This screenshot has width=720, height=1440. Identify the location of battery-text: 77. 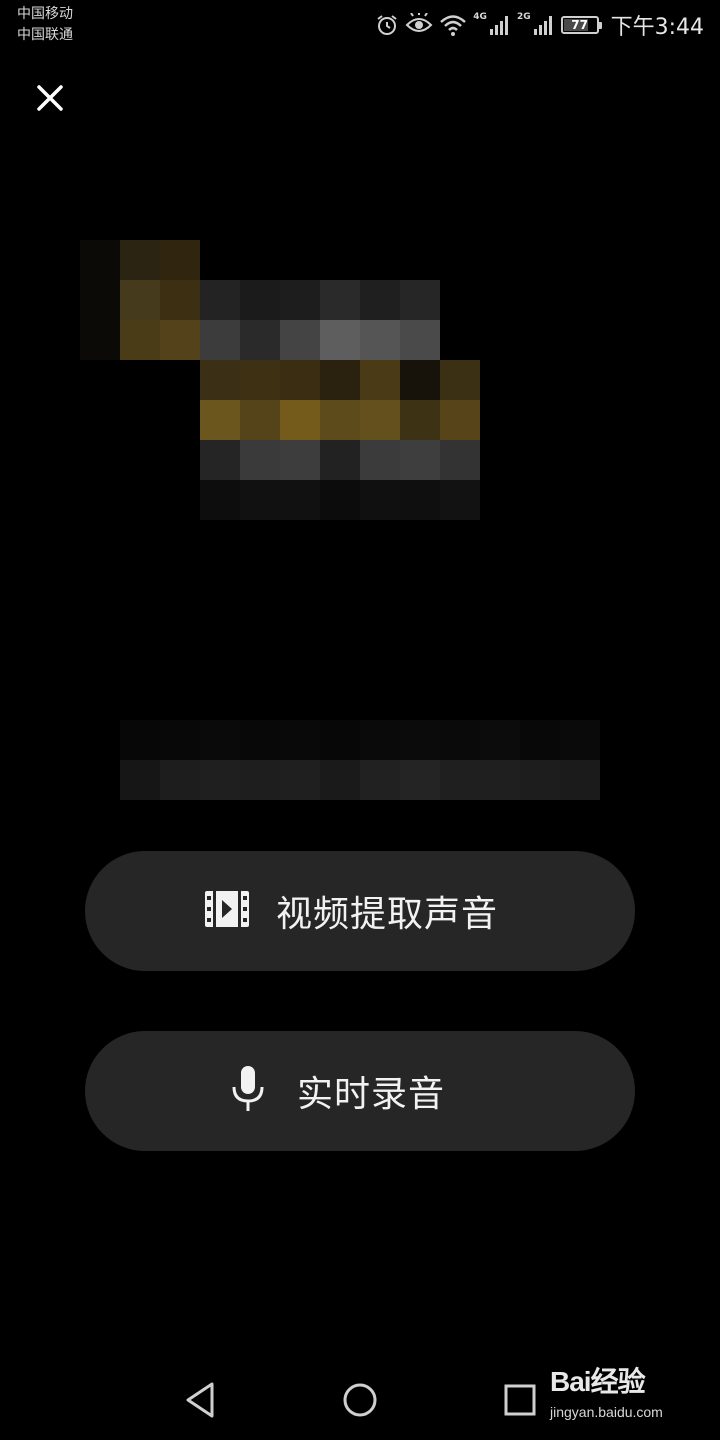
(579, 25).